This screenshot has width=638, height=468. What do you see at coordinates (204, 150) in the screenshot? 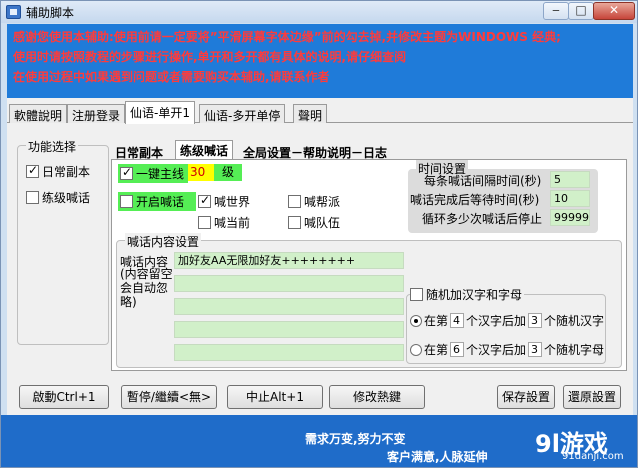
I see `subtab-leveling-shout: 练级喊话` at bounding box center [204, 150].